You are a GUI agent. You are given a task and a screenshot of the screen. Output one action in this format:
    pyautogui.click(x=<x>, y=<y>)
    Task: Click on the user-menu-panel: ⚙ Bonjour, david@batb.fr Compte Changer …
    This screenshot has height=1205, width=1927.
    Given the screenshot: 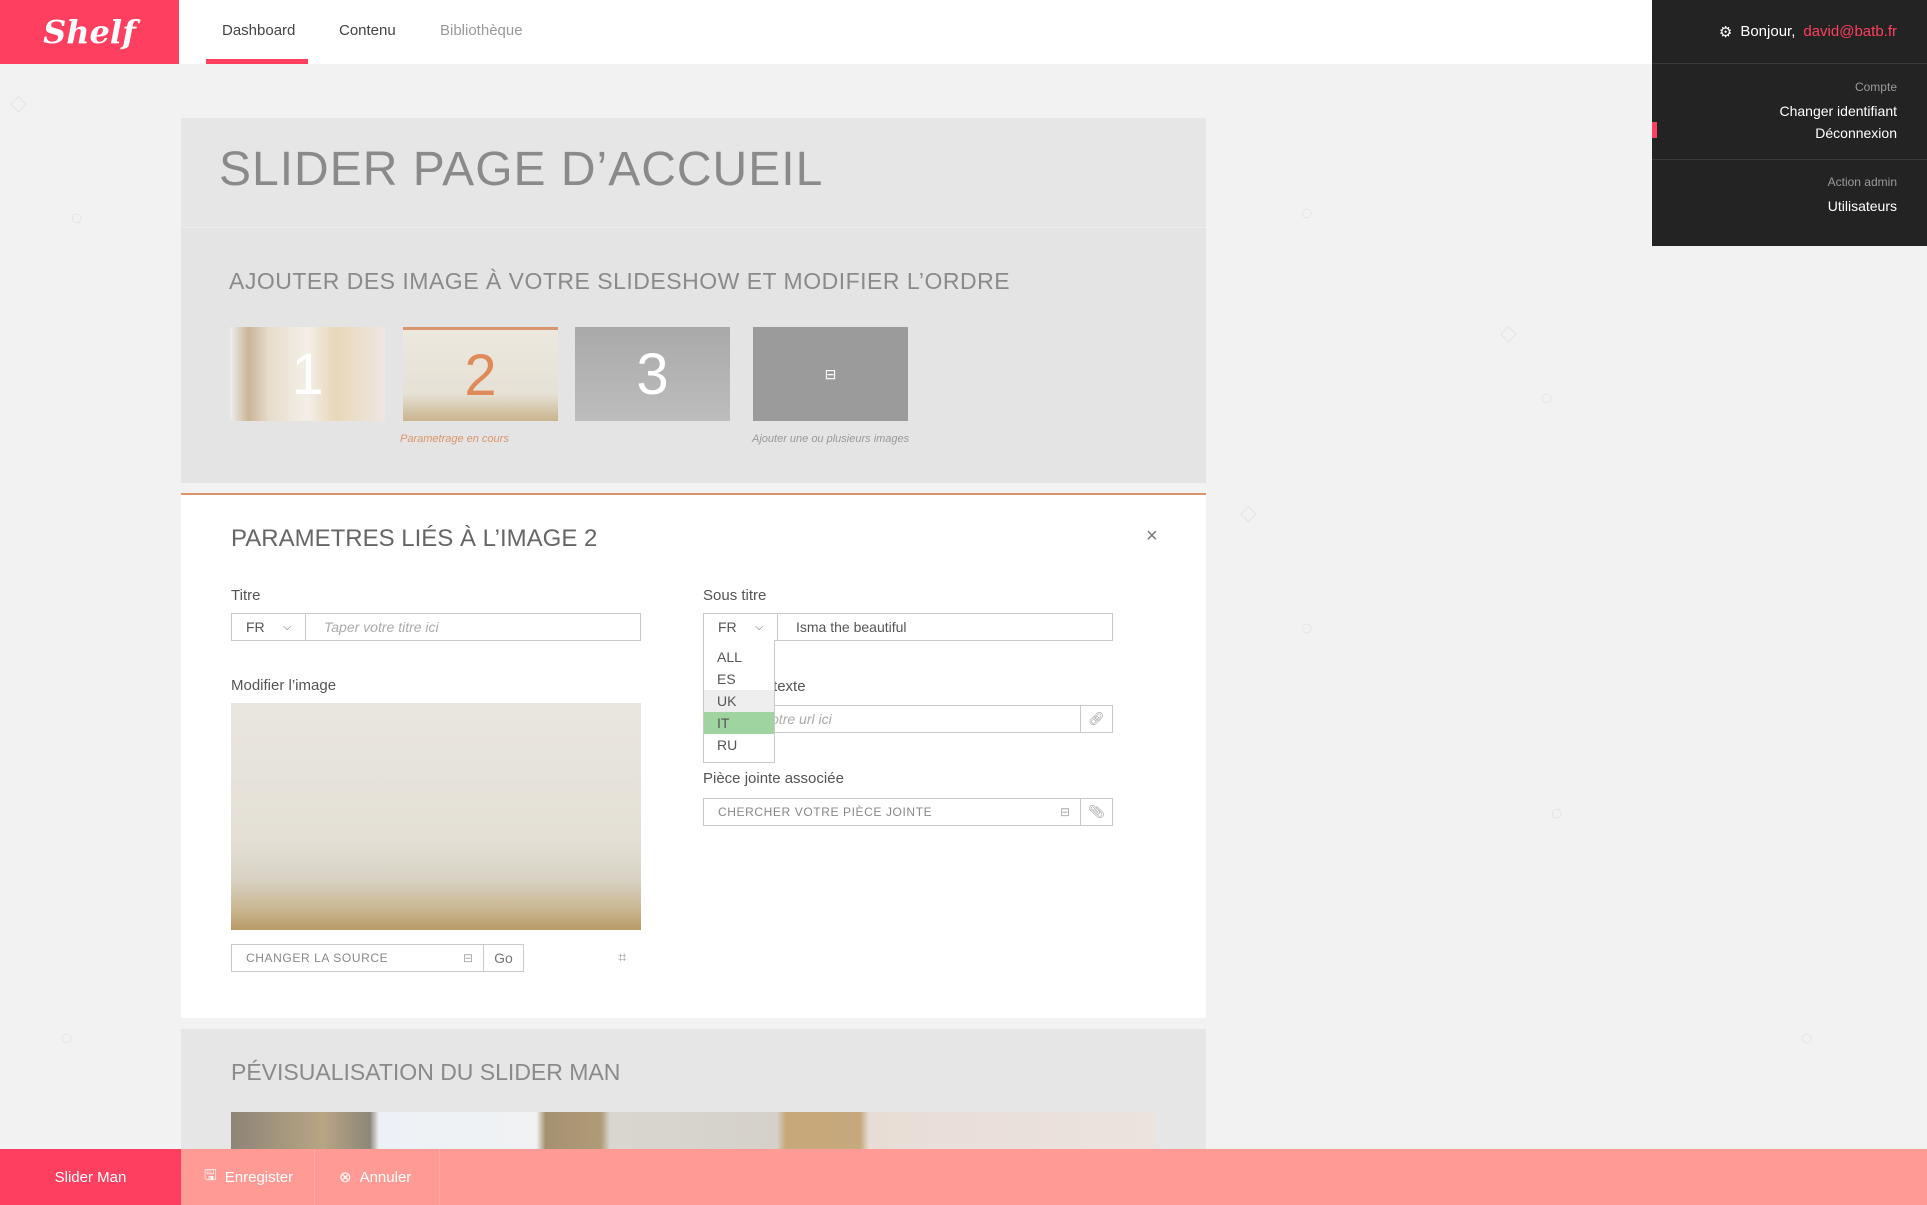 What is the action you would take?
    pyautogui.click(x=1789, y=123)
    